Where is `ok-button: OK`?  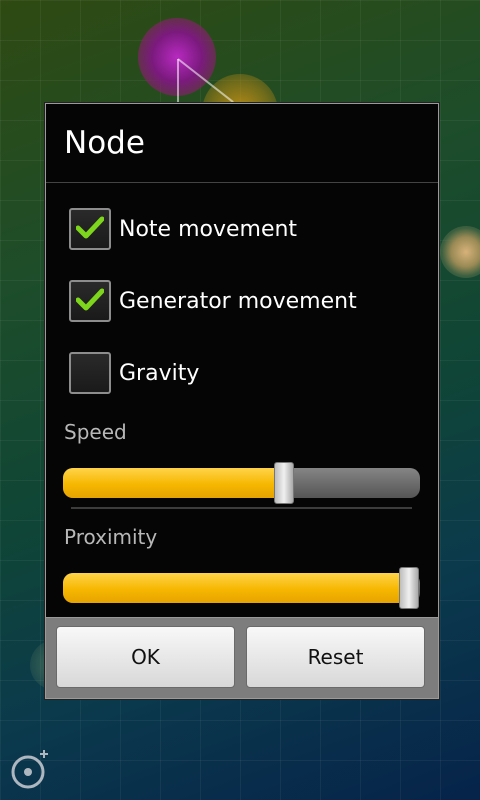
ok-button: OK is located at coordinates (145, 657).